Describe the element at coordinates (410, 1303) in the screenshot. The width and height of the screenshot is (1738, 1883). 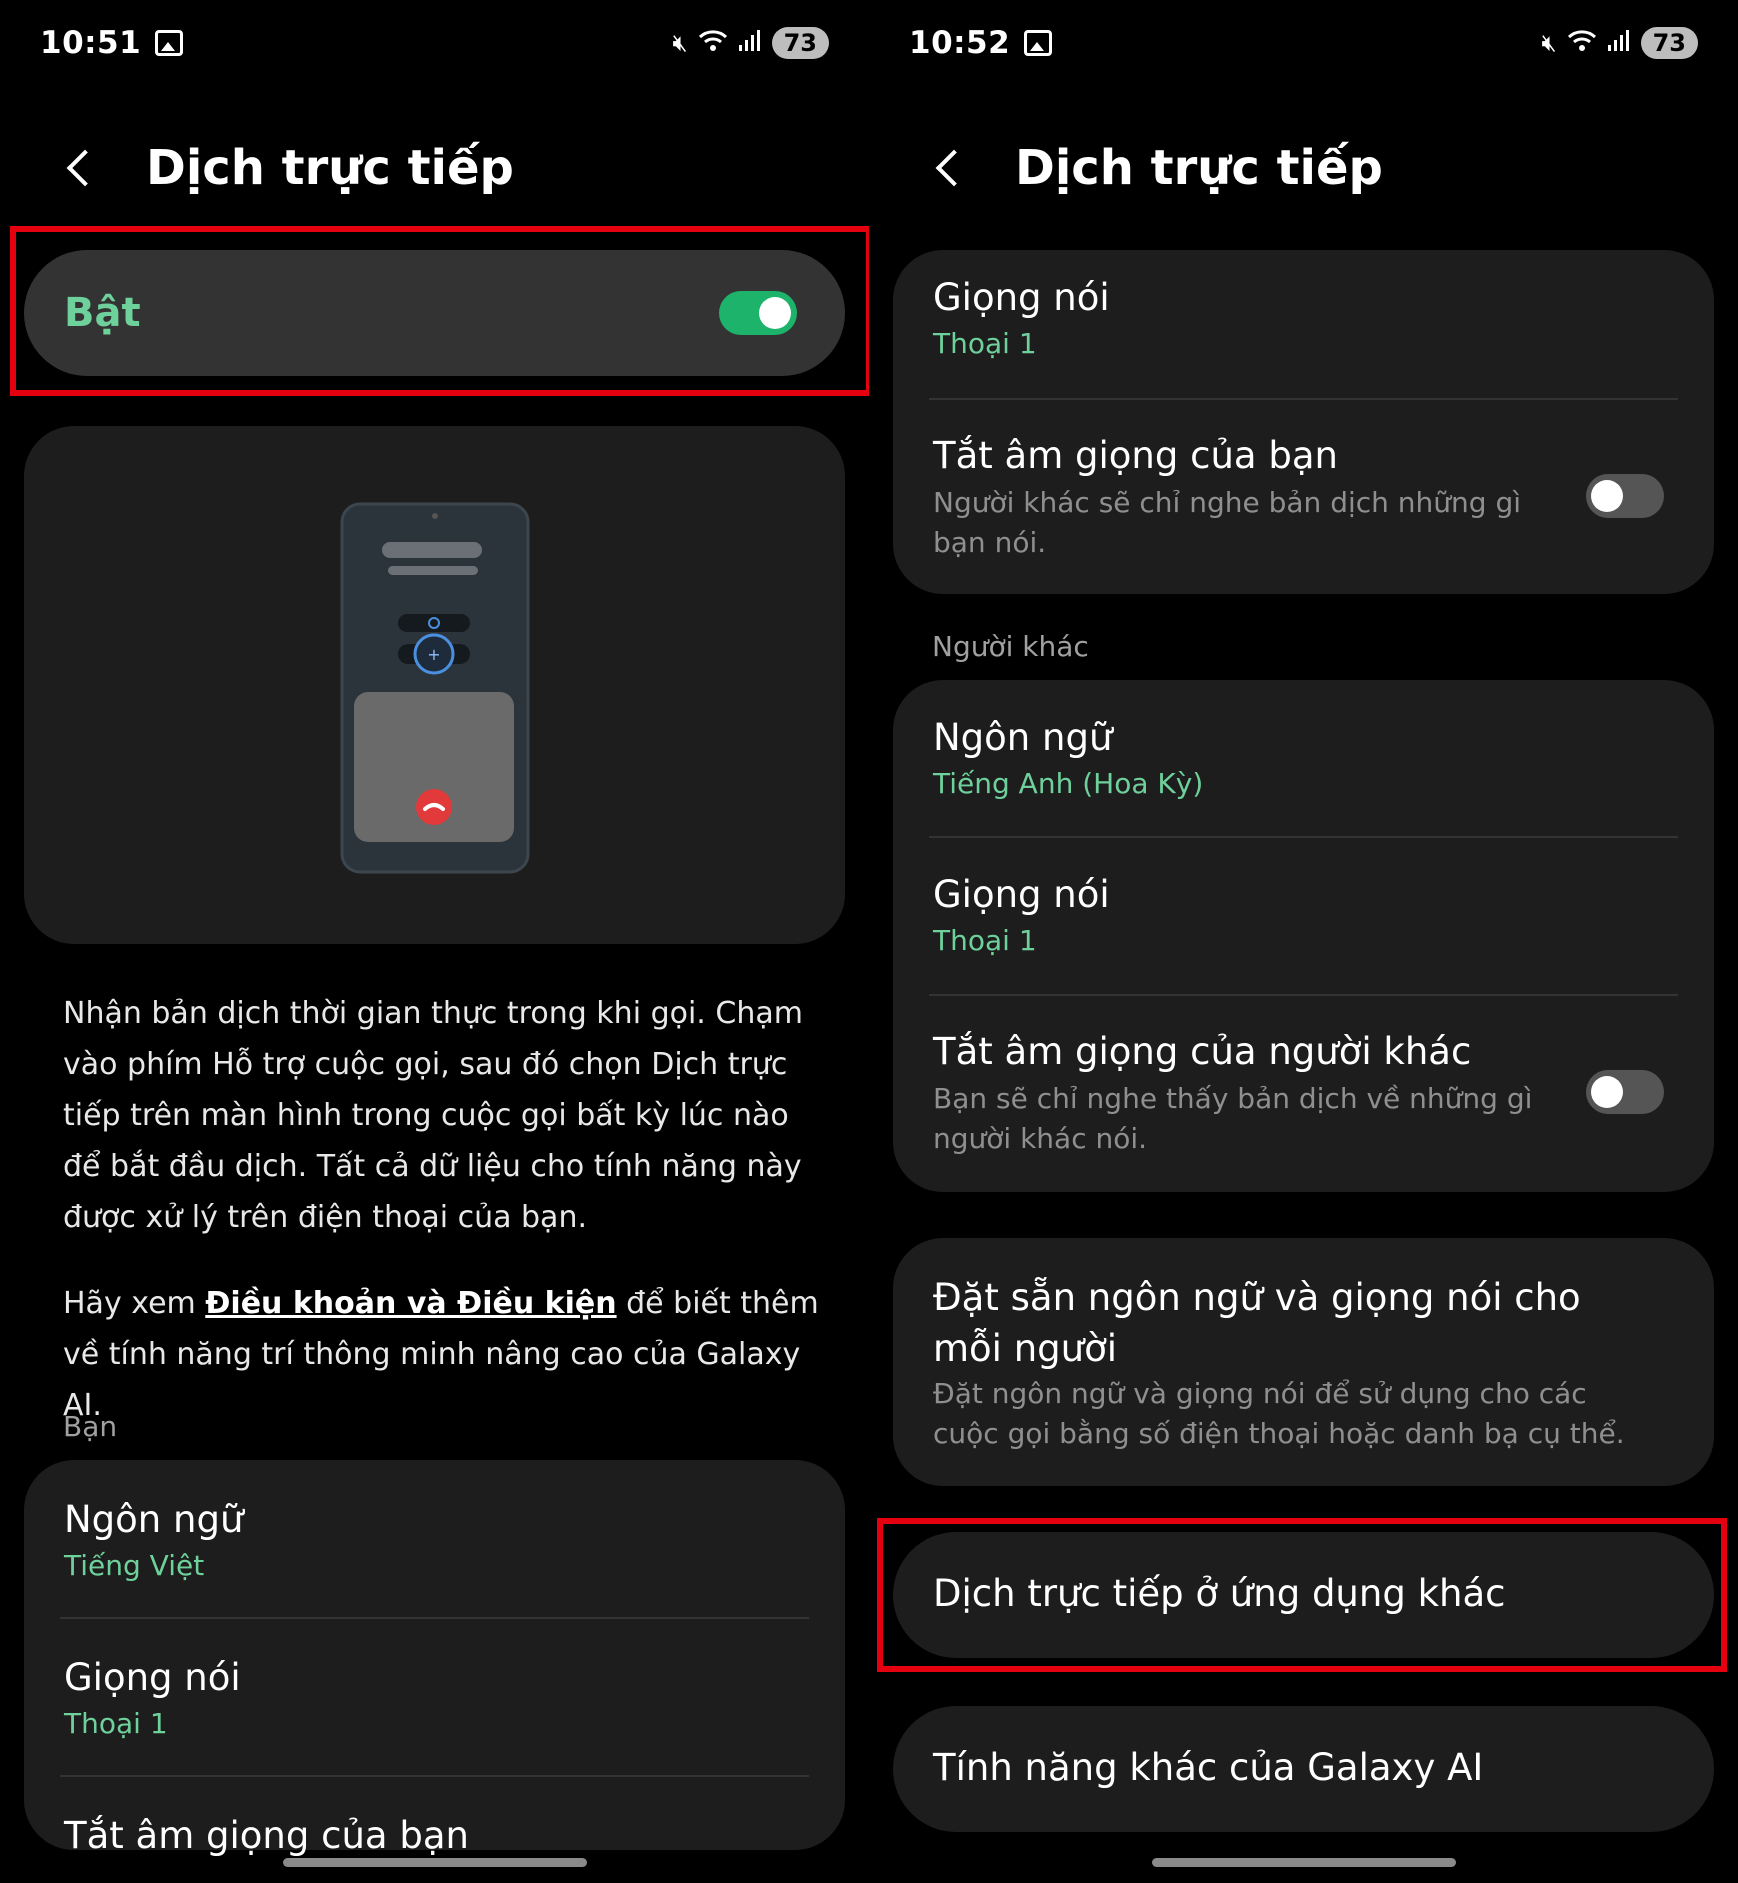
I see `terms-link: Điều khoản và Điều kiện` at that location.